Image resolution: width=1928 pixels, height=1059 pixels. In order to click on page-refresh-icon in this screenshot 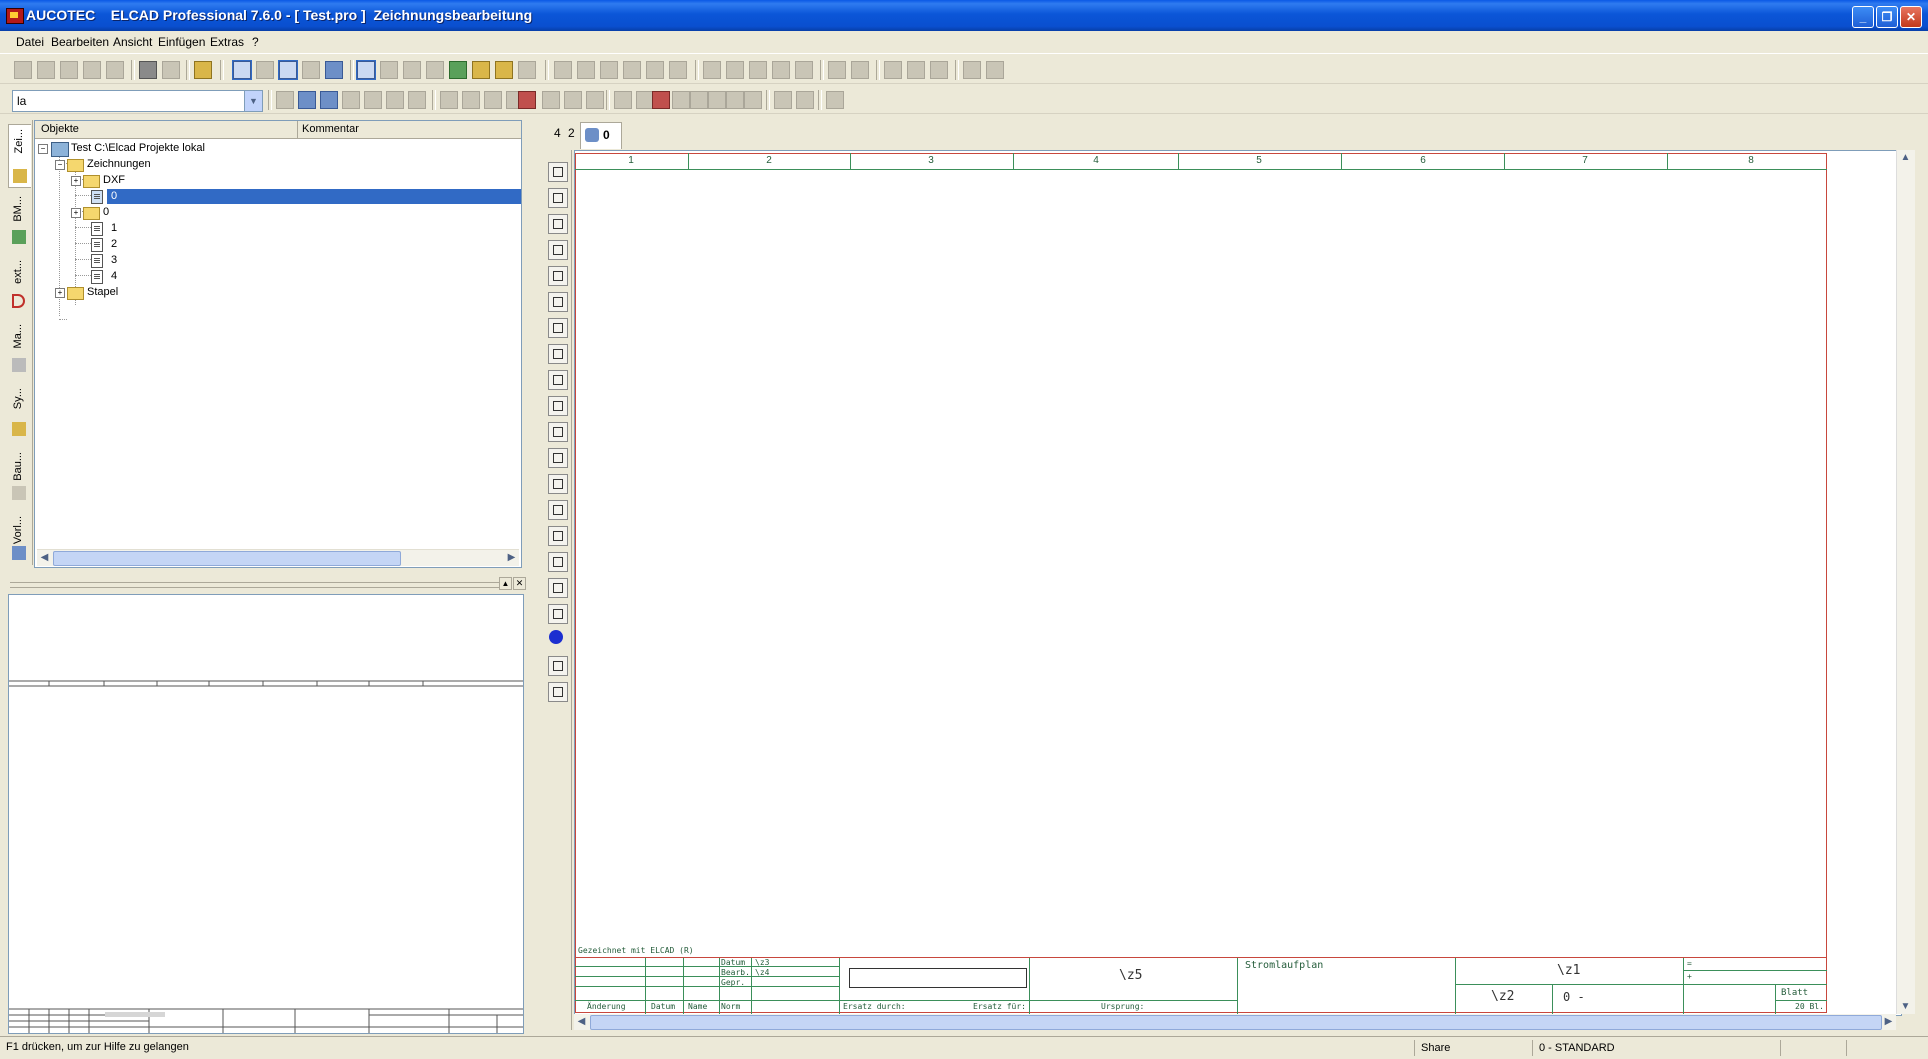, I will do `click(351, 100)`.